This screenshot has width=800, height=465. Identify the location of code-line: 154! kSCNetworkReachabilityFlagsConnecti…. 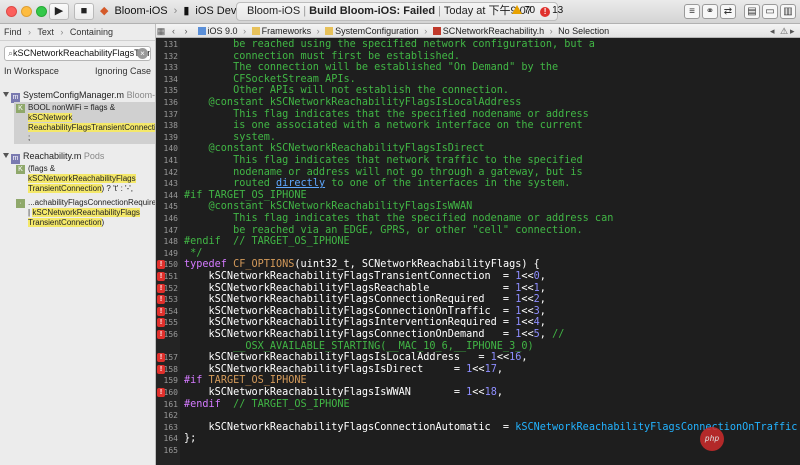
(478, 312).